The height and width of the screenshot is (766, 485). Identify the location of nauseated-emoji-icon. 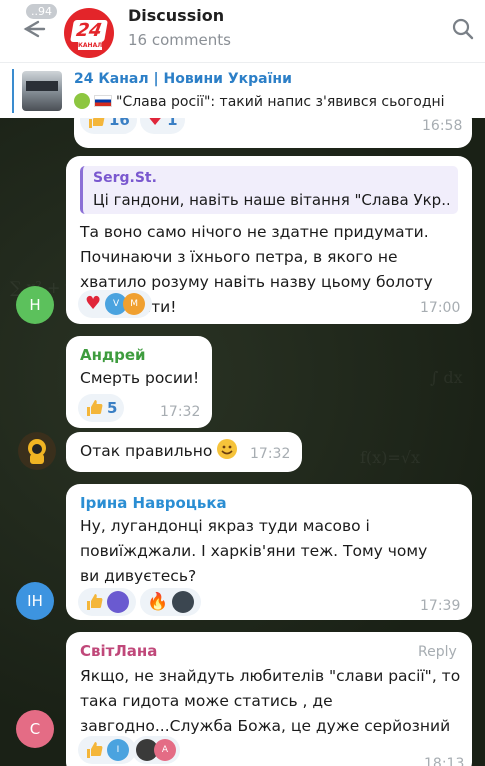
(82, 101).